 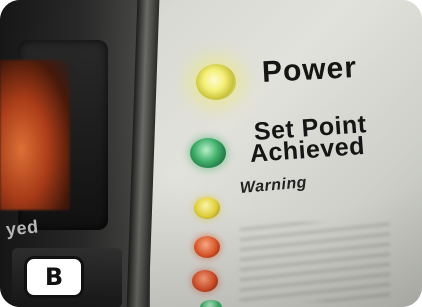 What do you see at coordinates (205, 281) in the screenshot?
I see `bottom-led` at bounding box center [205, 281].